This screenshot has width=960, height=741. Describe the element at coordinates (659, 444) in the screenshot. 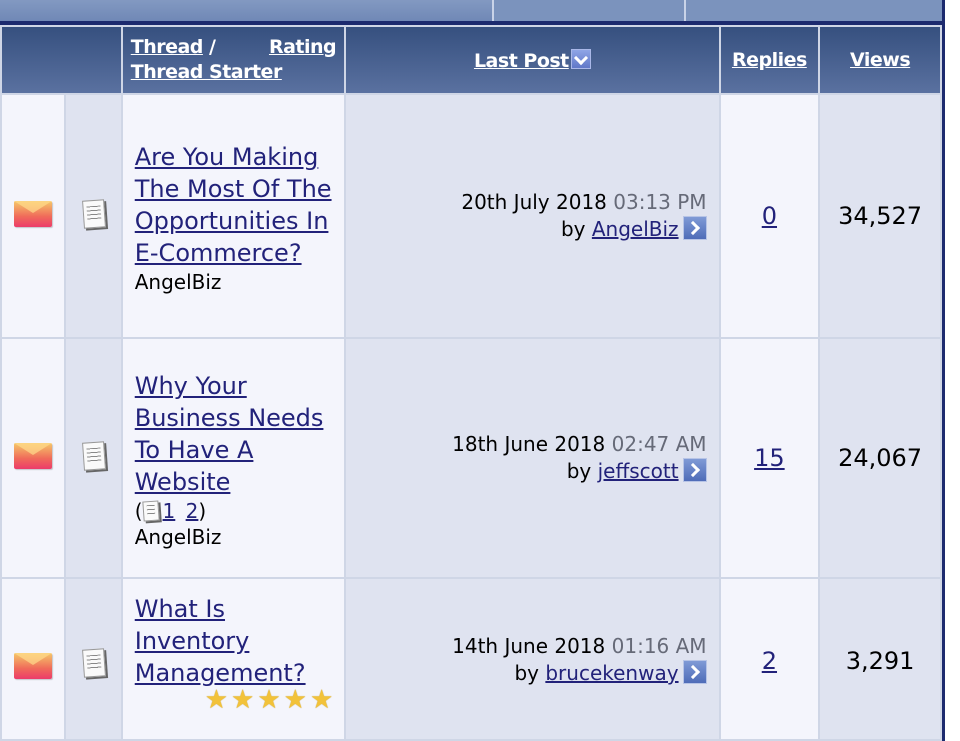

I see `last-post-time: 02:47 AM` at that location.